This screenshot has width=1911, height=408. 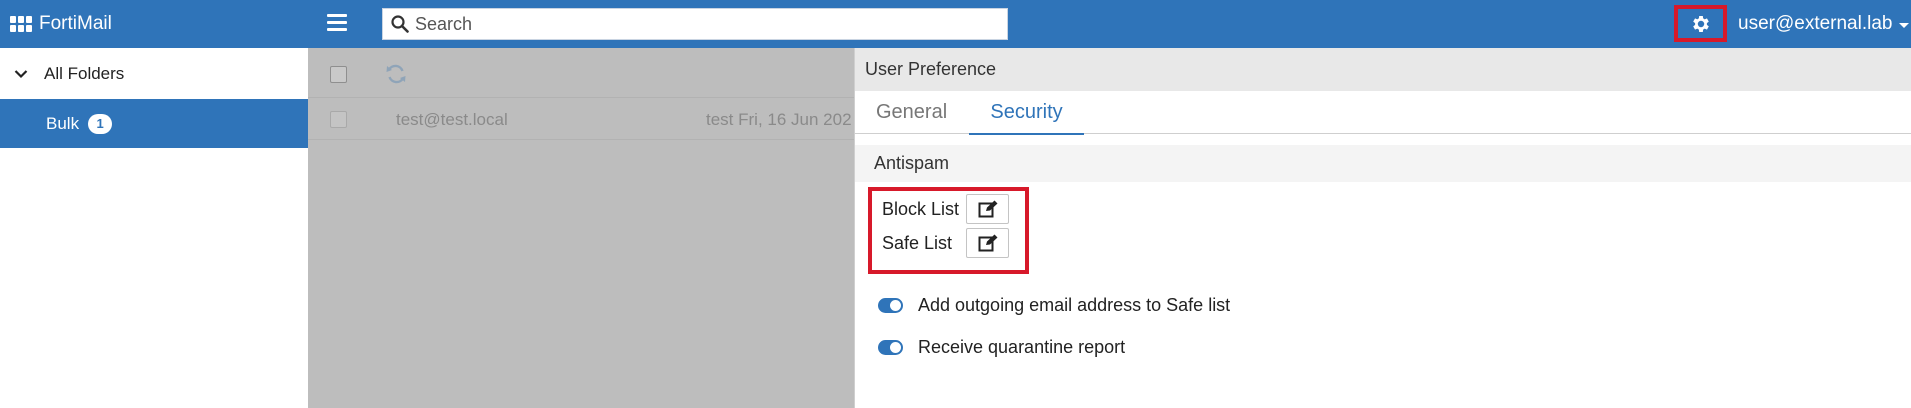 I want to click on tab-security: Security, so click(x=1026, y=113).